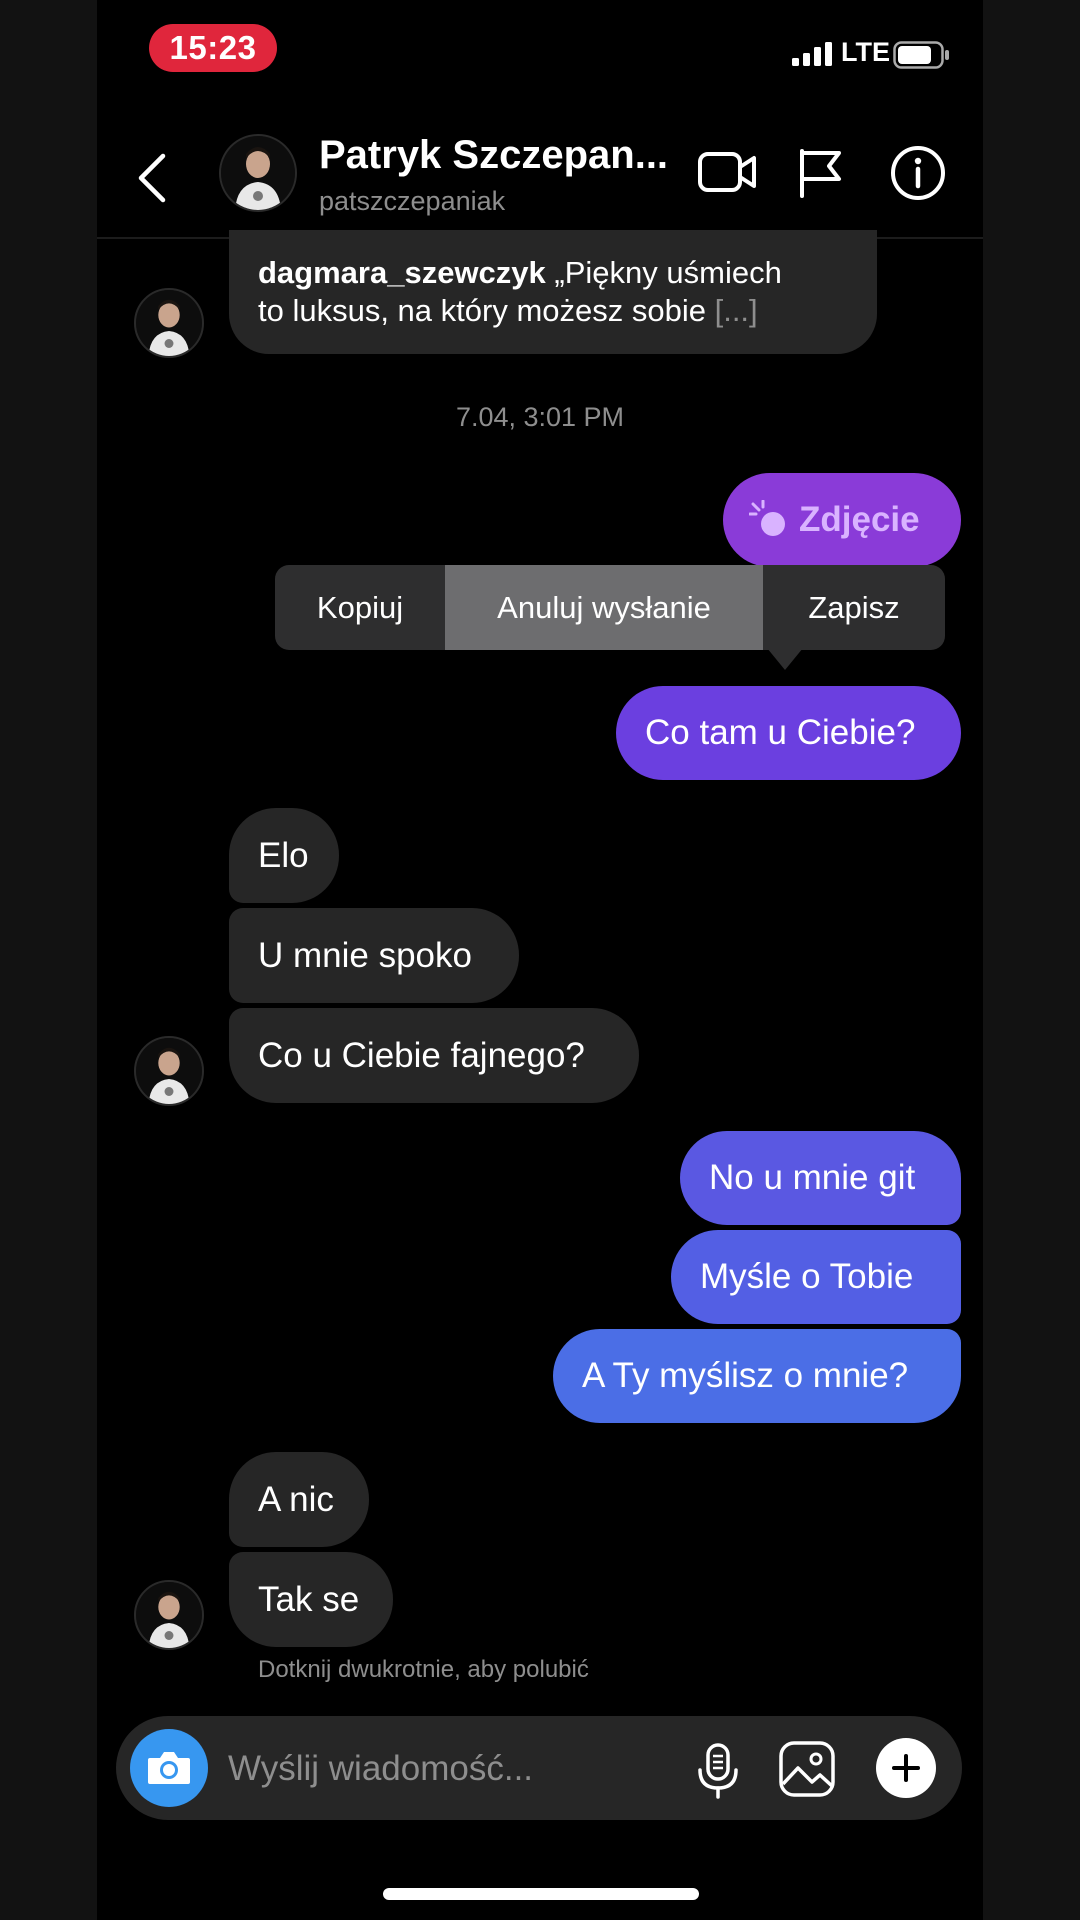 This screenshot has height=1920, width=1080. I want to click on chat-header: Patryk Szczepan... patszczepaniak, so click(540, 169).